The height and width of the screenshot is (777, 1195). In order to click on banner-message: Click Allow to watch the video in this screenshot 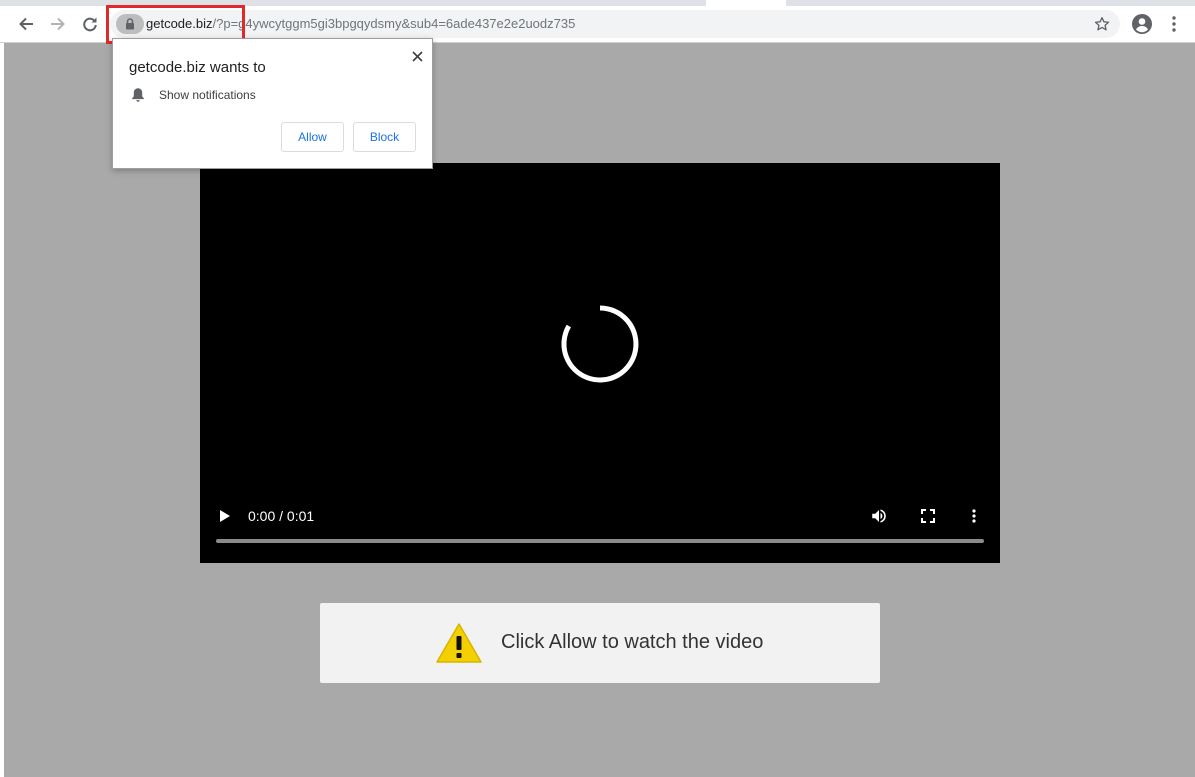, I will do `click(632, 642)`.